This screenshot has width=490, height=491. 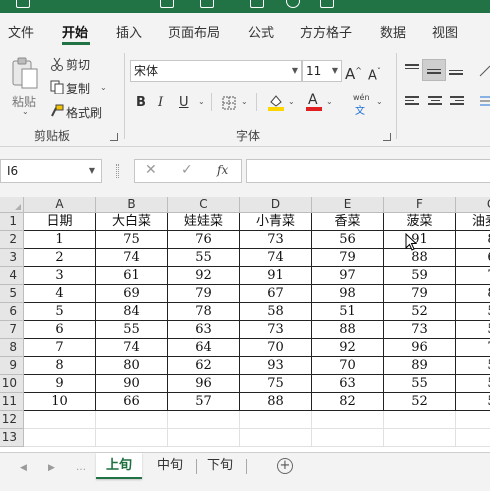 What do you see at coordinates (473, 258) in the screenshot?
I see `cell-G3: 6` at bounding box center [473, 258].